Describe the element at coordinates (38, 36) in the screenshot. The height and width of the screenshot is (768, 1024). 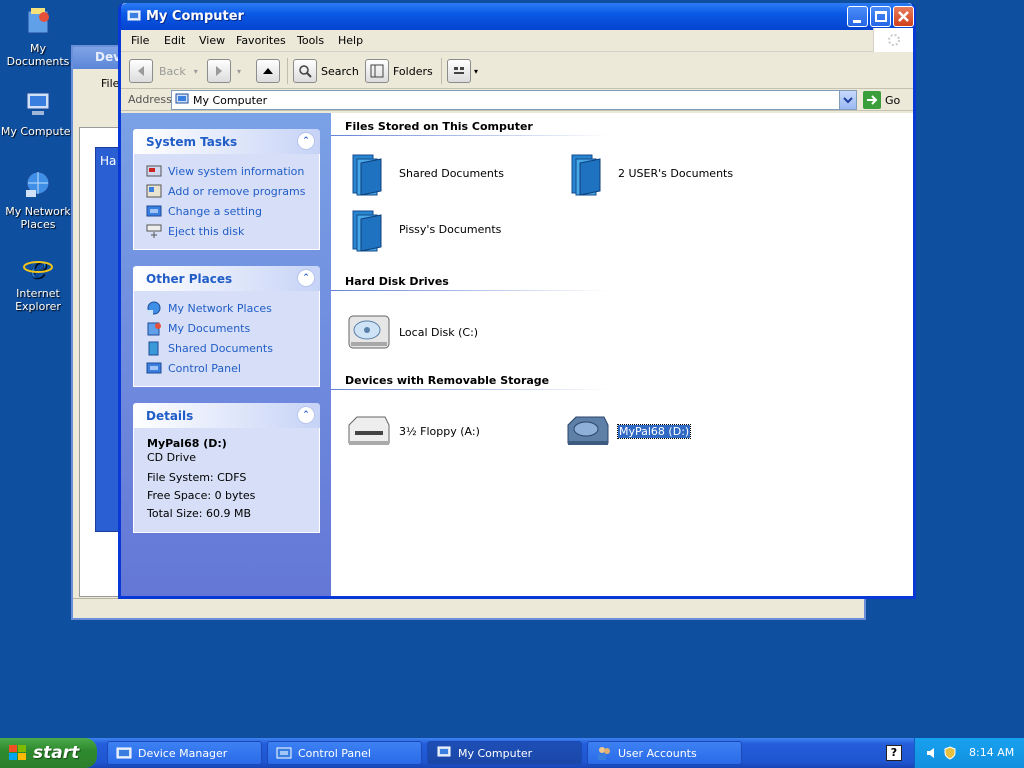
I see `desktop-icon-my-documents: My Documents` at that location.